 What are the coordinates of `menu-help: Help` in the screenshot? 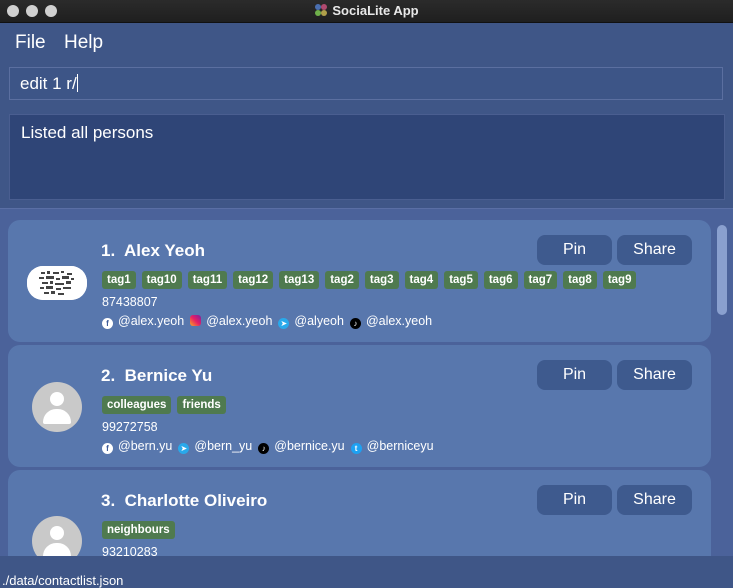 It's located at (83, 43).